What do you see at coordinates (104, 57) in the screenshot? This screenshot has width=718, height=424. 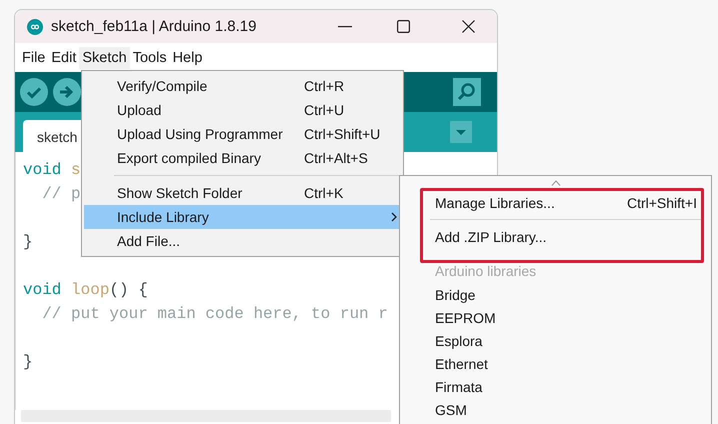 I see `menu-bar-item: Sketch` at bounding box center [104, 57].